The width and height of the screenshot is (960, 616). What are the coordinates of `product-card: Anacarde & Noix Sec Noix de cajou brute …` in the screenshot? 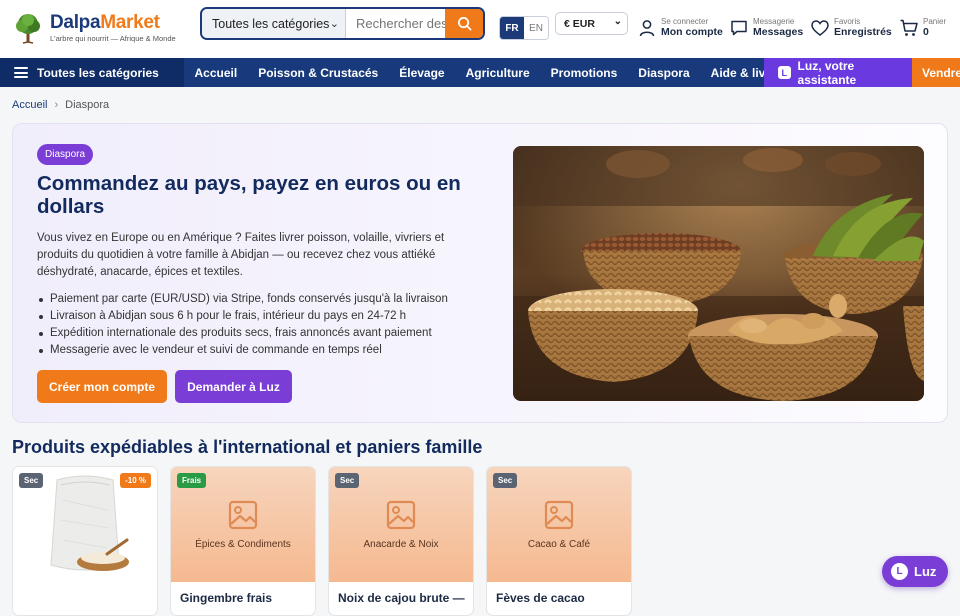 It's located at (401, 541).